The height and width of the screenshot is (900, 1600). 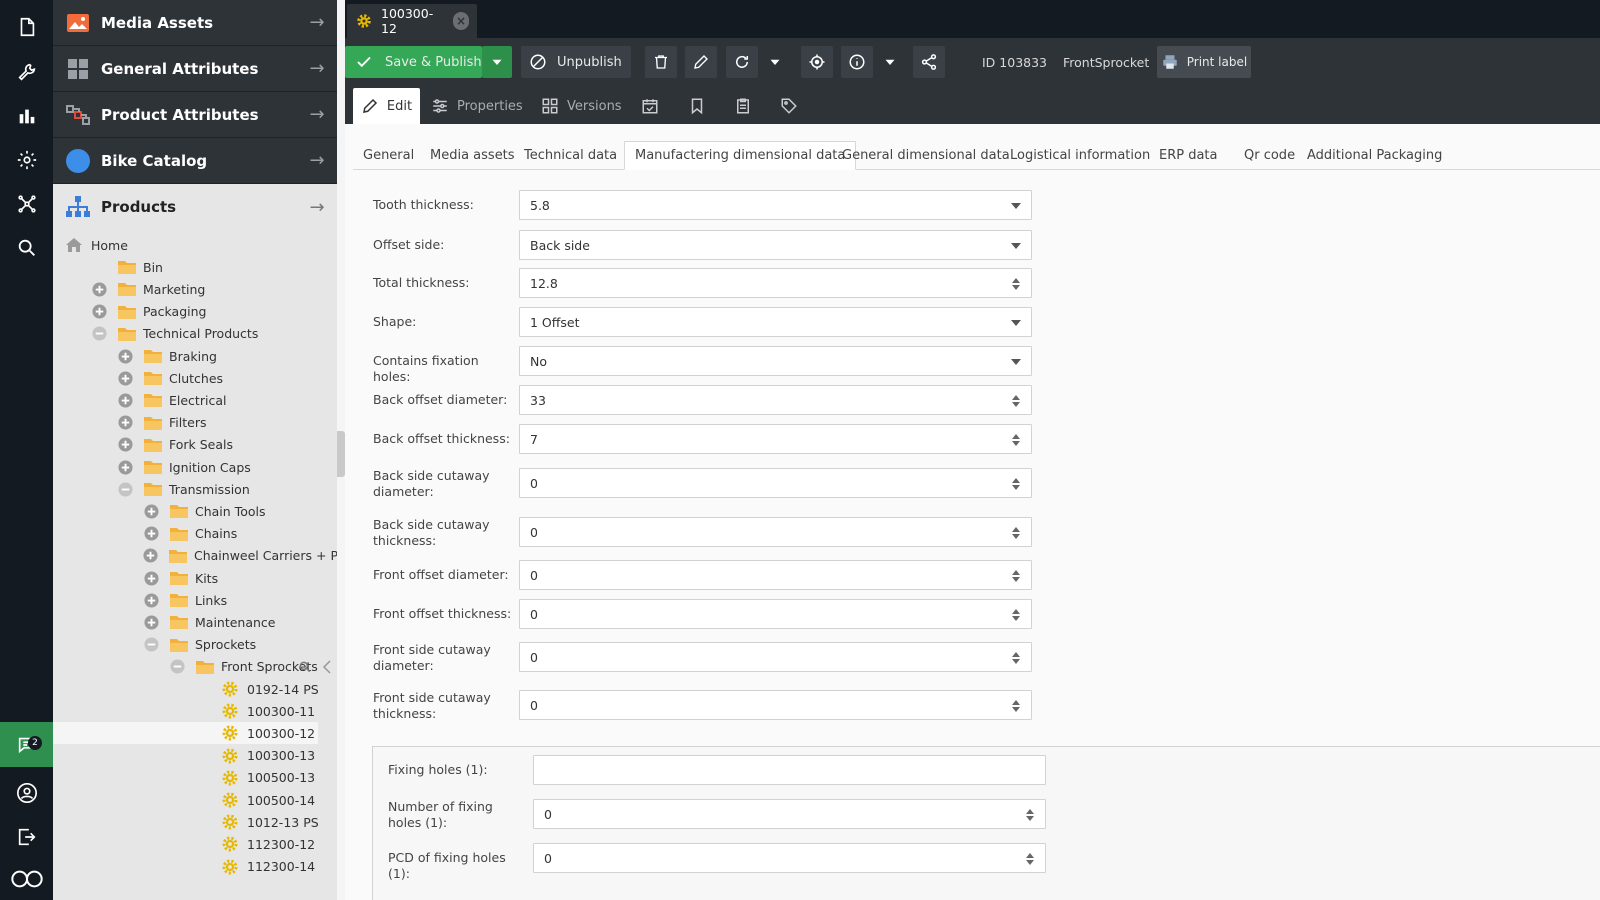 What do you see at coordinates (26, 203) in the screenshot?
I see `network-icon` at bounding box center [26, 203].